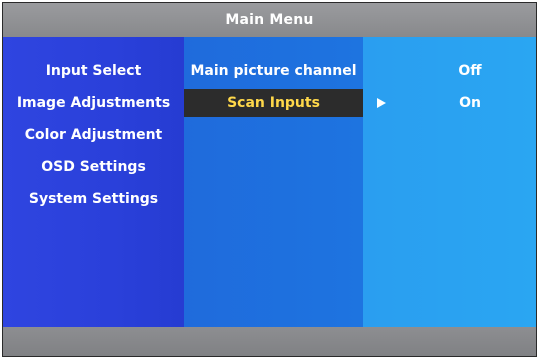 The image size is (539, 359). I want to click on menu-title: Main Menu, so click(269, 20).